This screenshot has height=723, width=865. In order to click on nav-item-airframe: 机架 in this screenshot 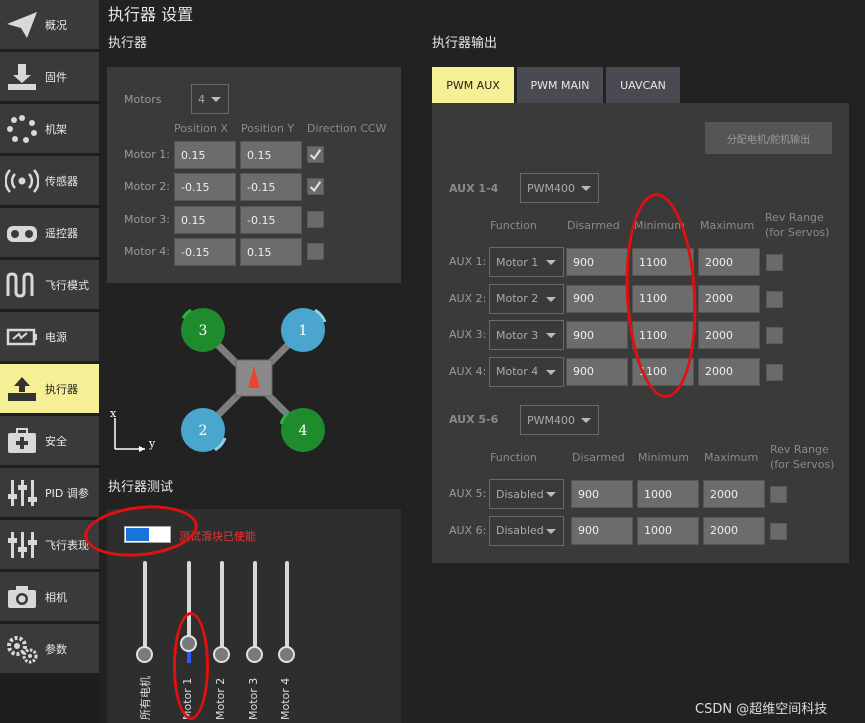, I will do `click(49, 128)`.